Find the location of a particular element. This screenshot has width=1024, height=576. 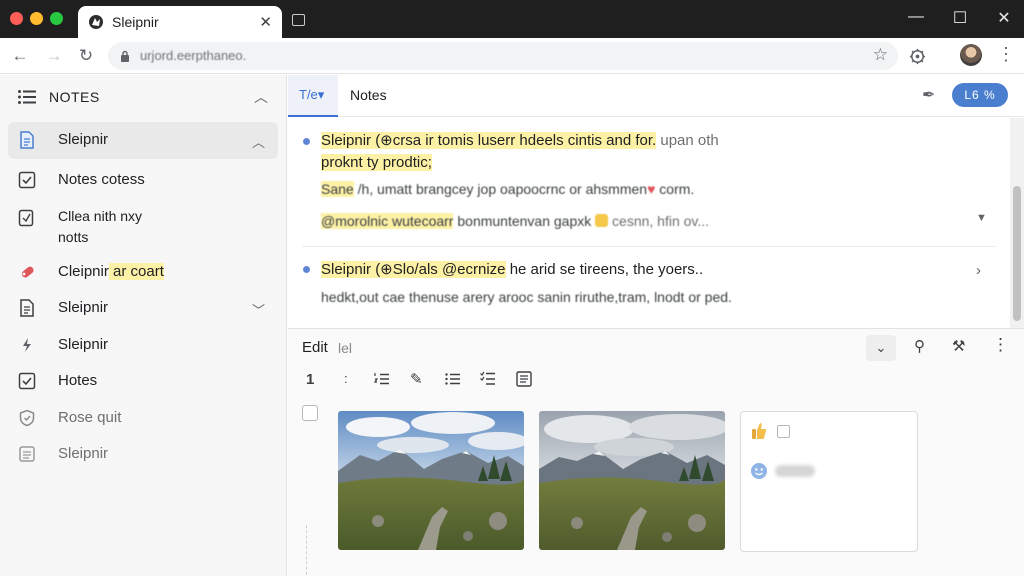

sidebar-item-label-line2: notts is located at coordinates (73, 237).